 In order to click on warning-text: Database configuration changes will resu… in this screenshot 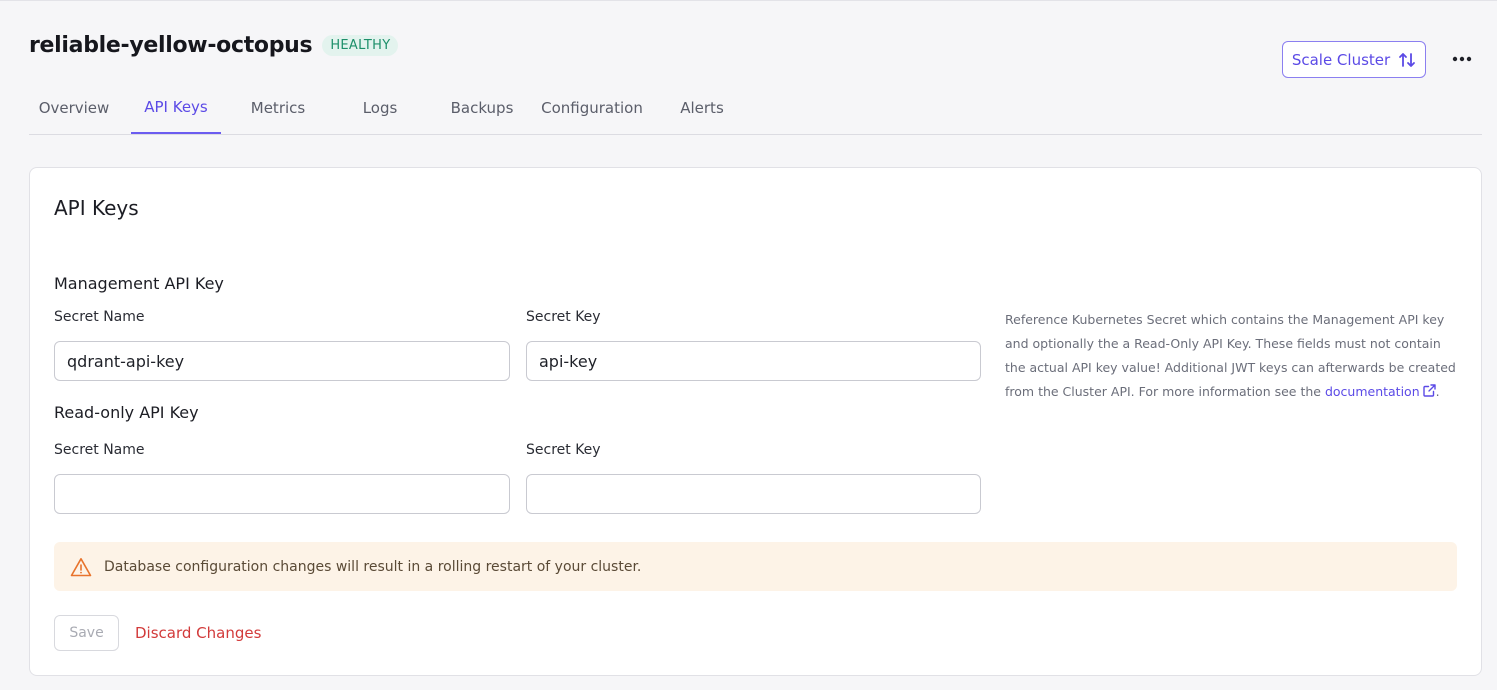, I will do `click(373, 566)`.